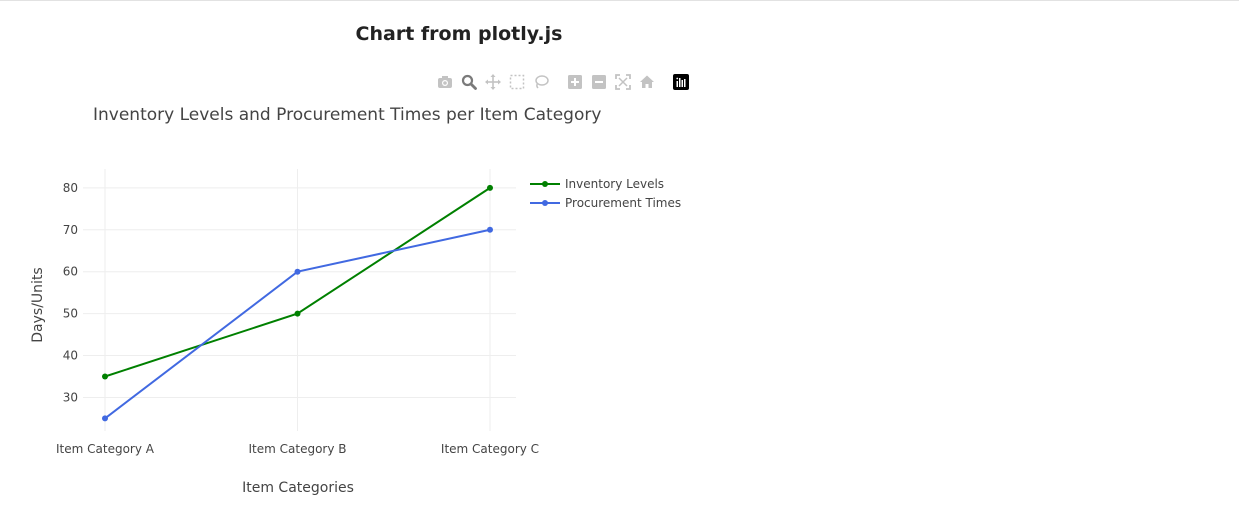  Describe the element at coordinates (70, 314) in the screenshot. I see `y-tick-label: 50` at that location.